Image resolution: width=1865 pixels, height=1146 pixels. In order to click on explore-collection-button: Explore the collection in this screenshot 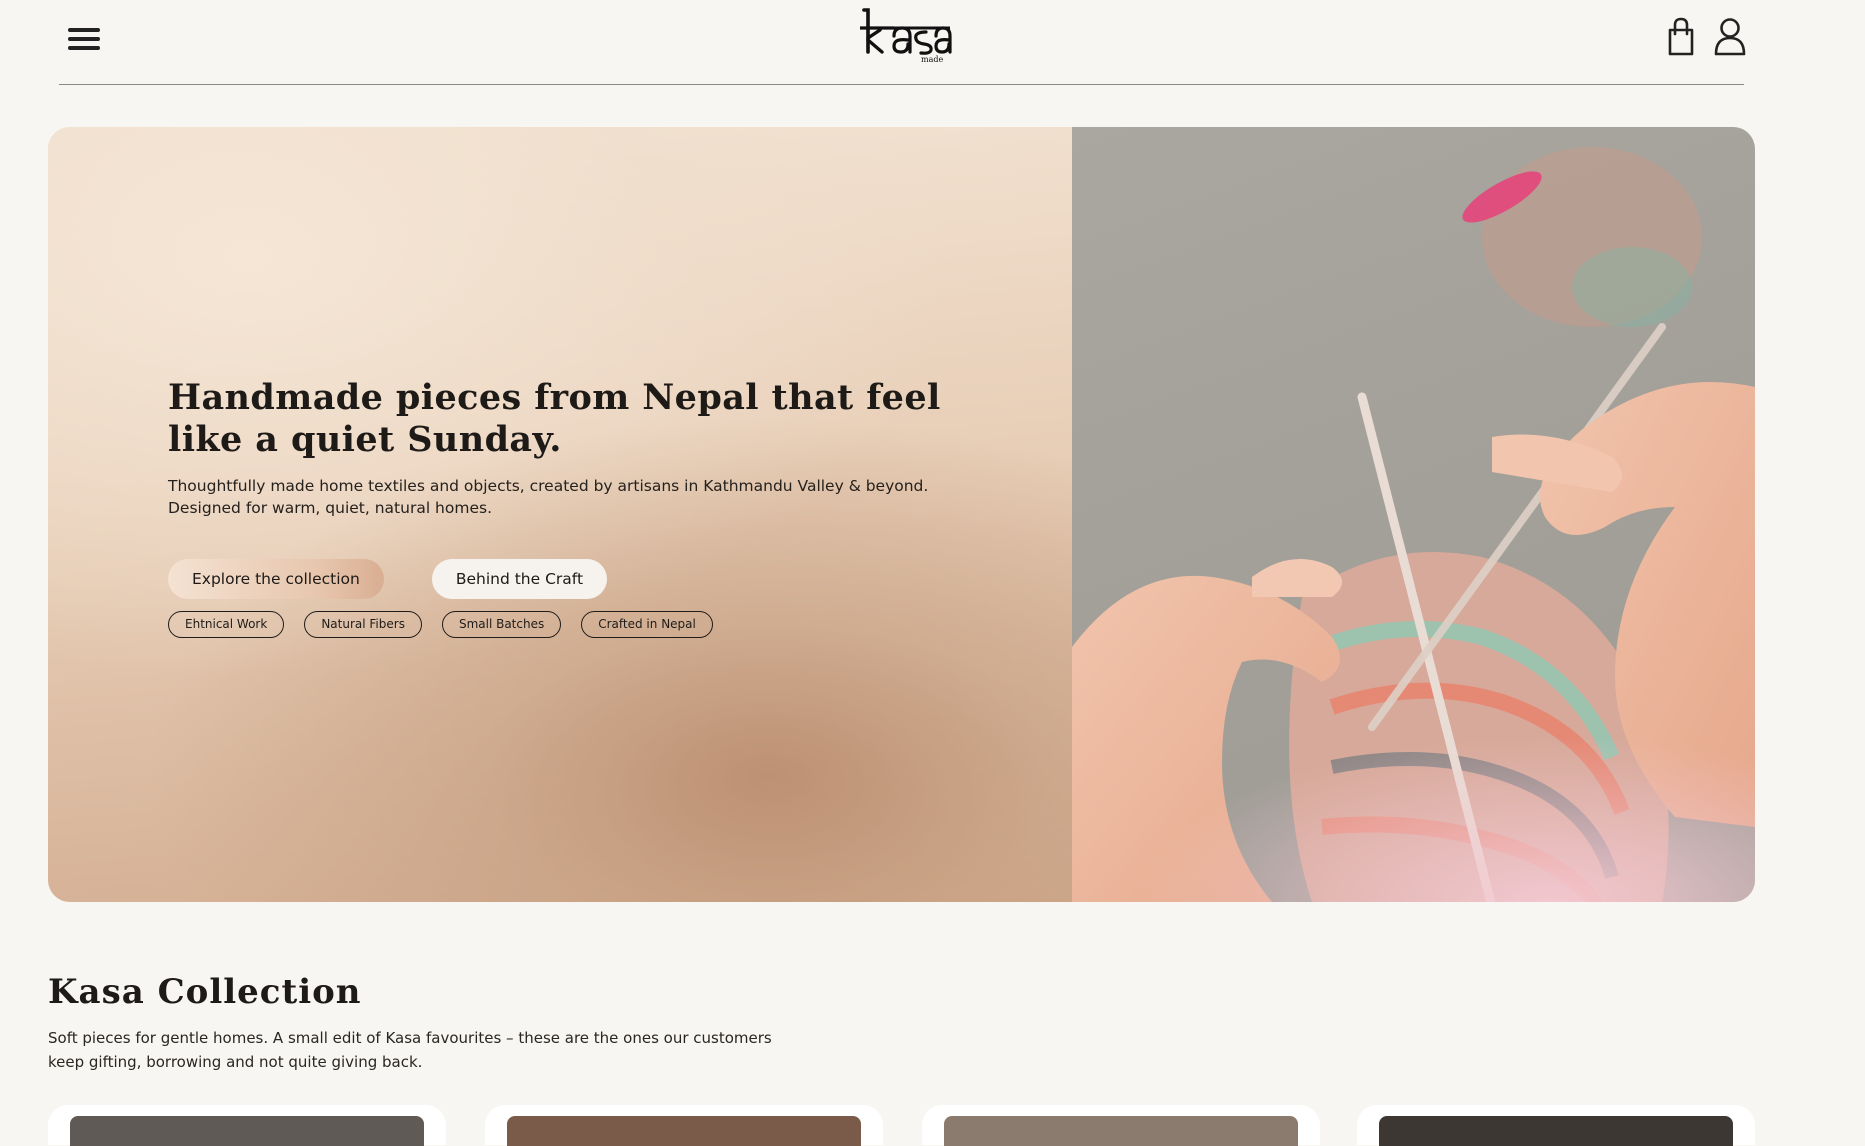, I will do `click(276, 579)`.